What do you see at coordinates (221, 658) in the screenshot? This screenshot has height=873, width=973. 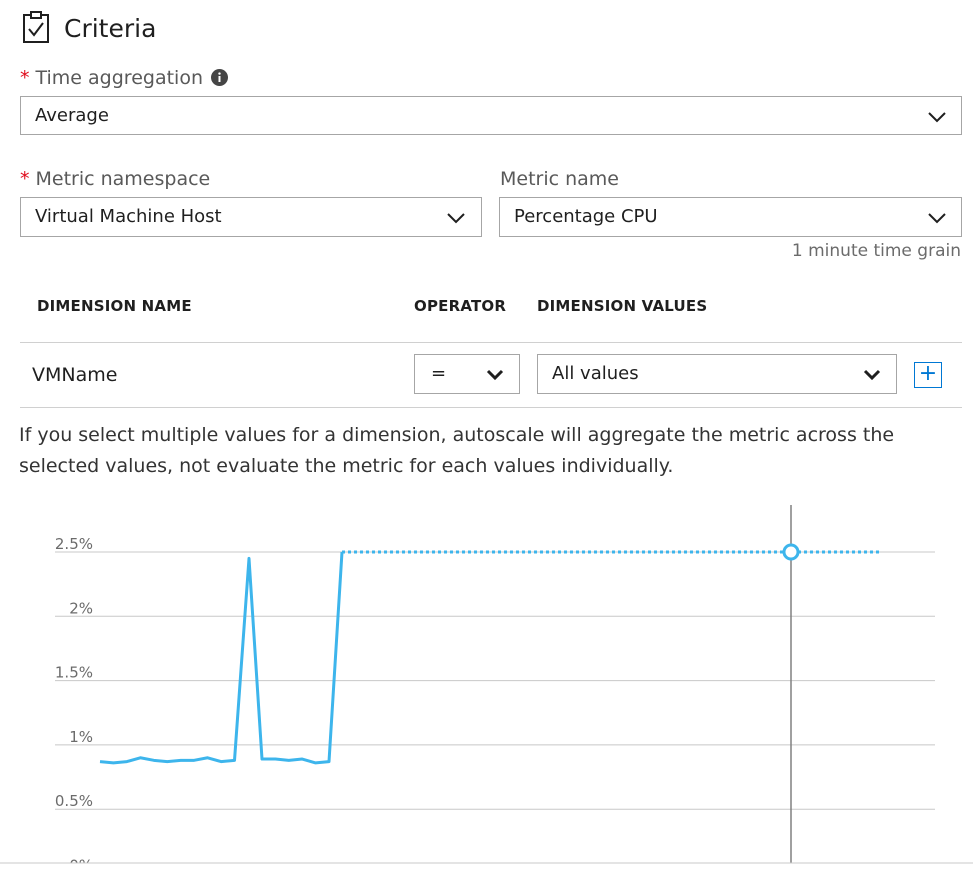 I see `series-line` at bounding box center [221, 658].